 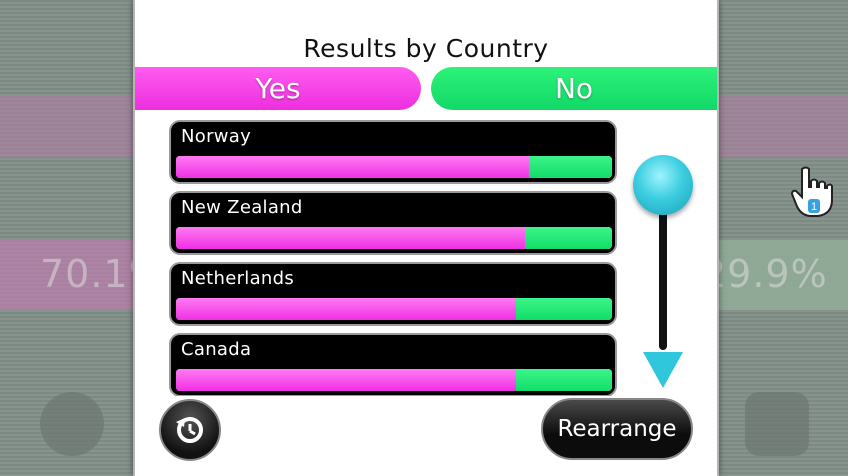 I want to click on tab-no-label: No, so click(x=574, y=88).